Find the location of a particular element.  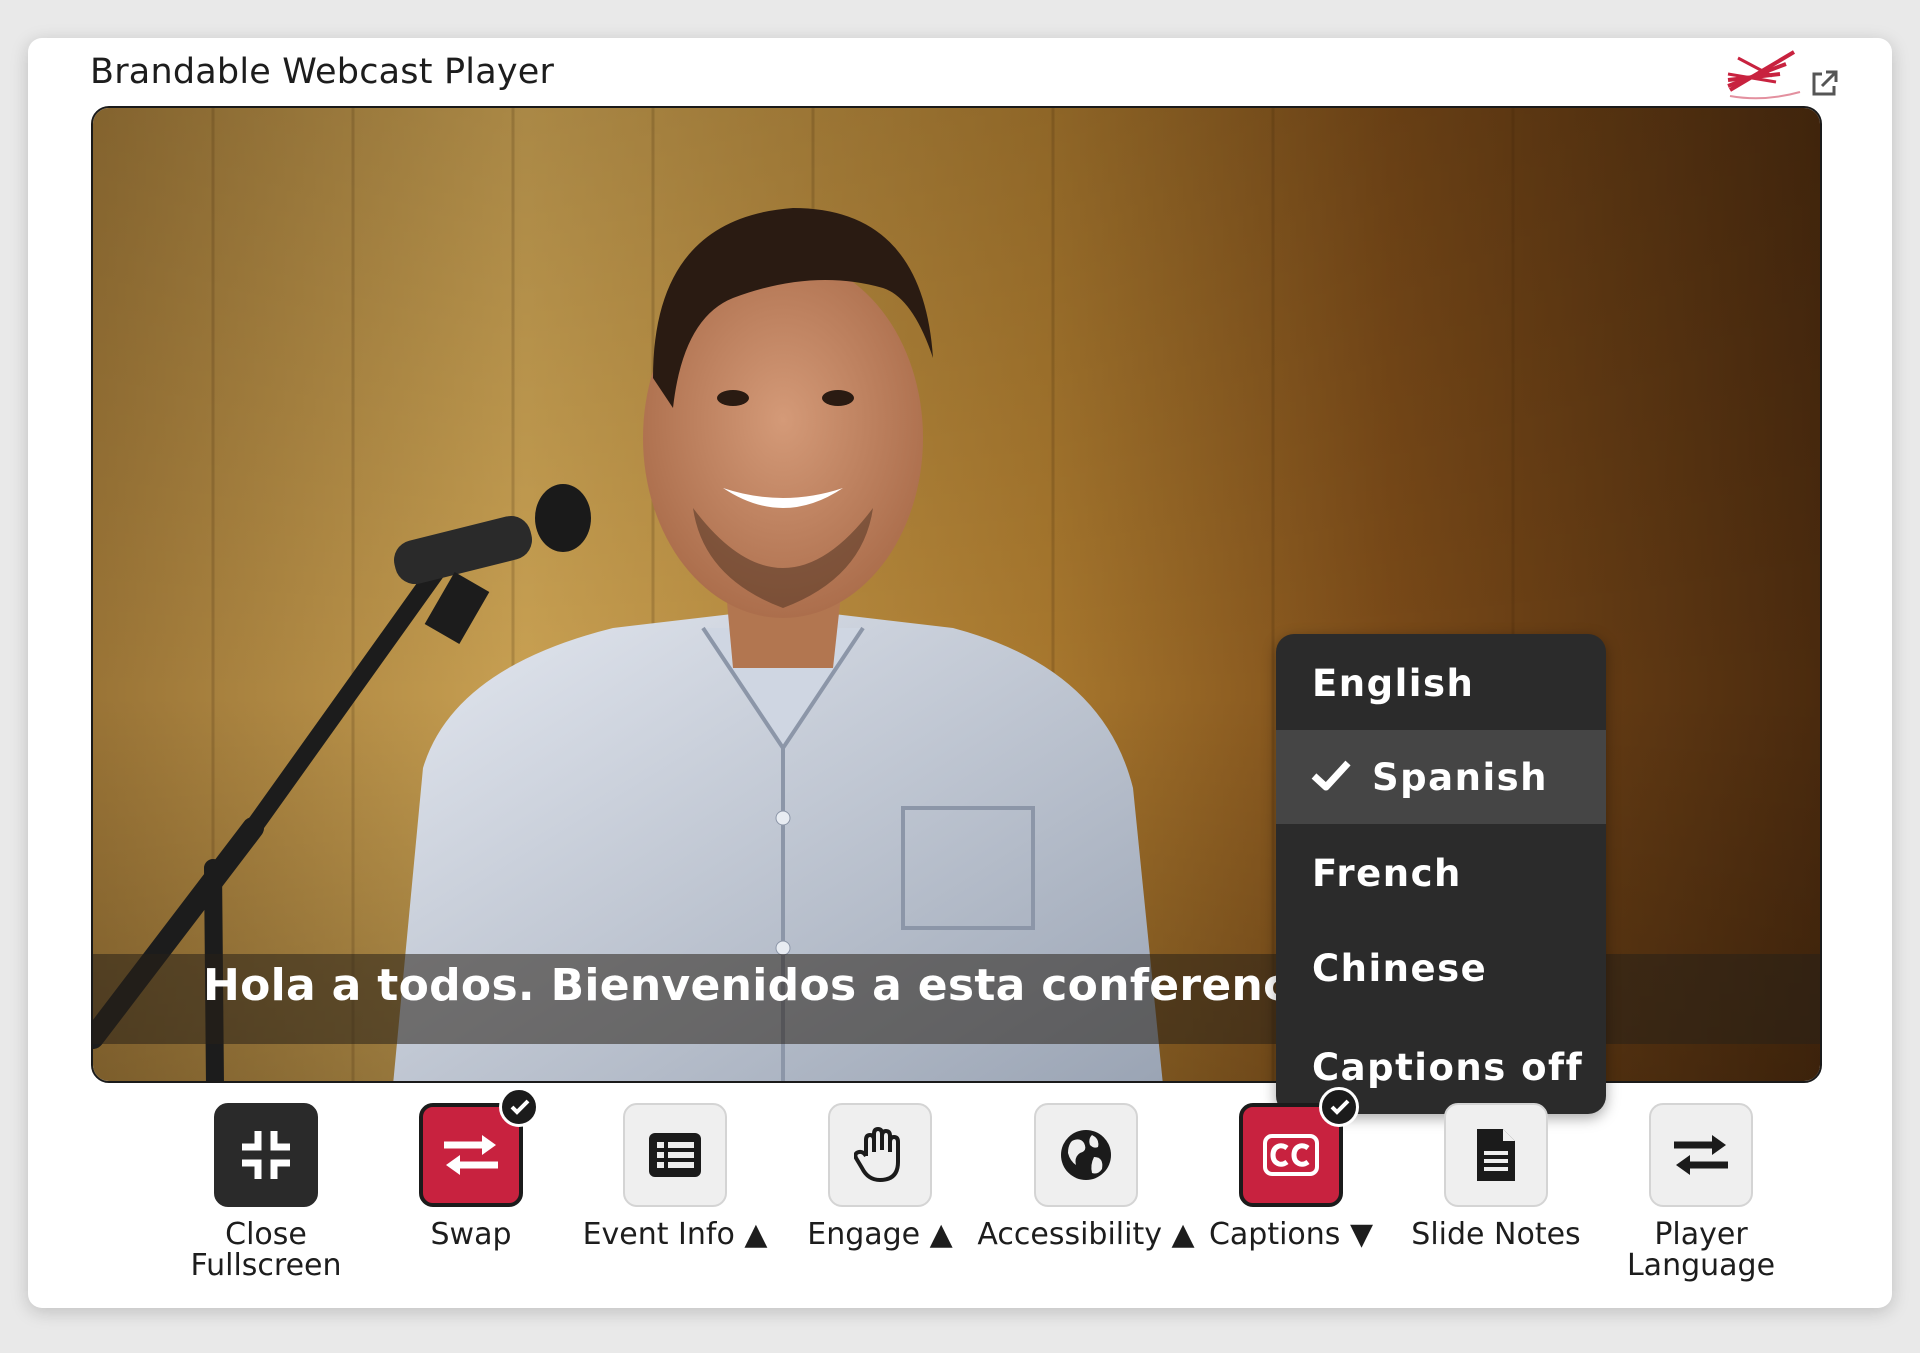

accessibility-button is located at coordinates (1086, 1155).